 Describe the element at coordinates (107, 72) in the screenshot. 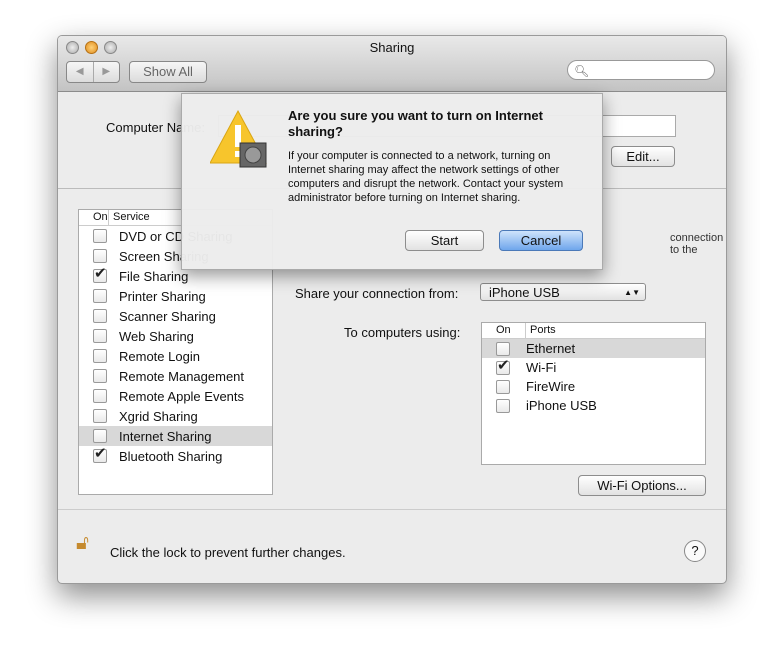

I see `forward-icon: ▶` at that location.